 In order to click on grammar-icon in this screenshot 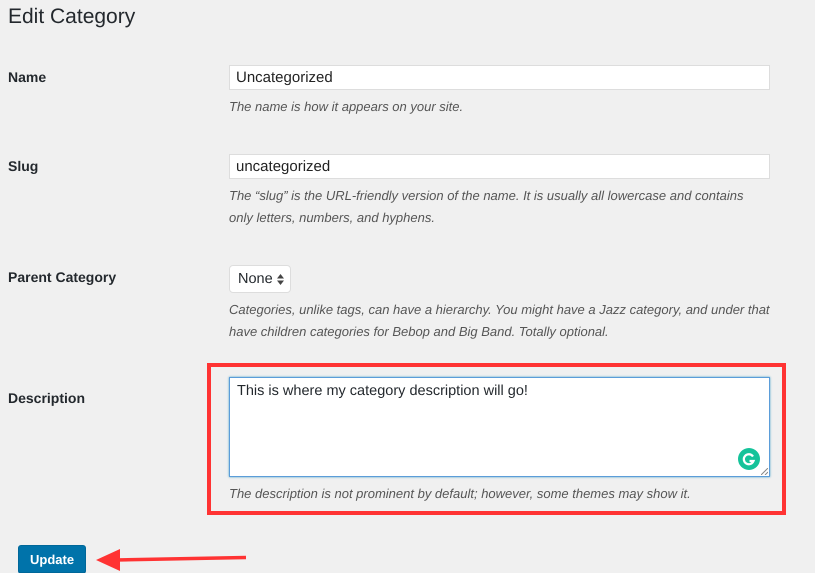, I will do `click(749, 459)`.